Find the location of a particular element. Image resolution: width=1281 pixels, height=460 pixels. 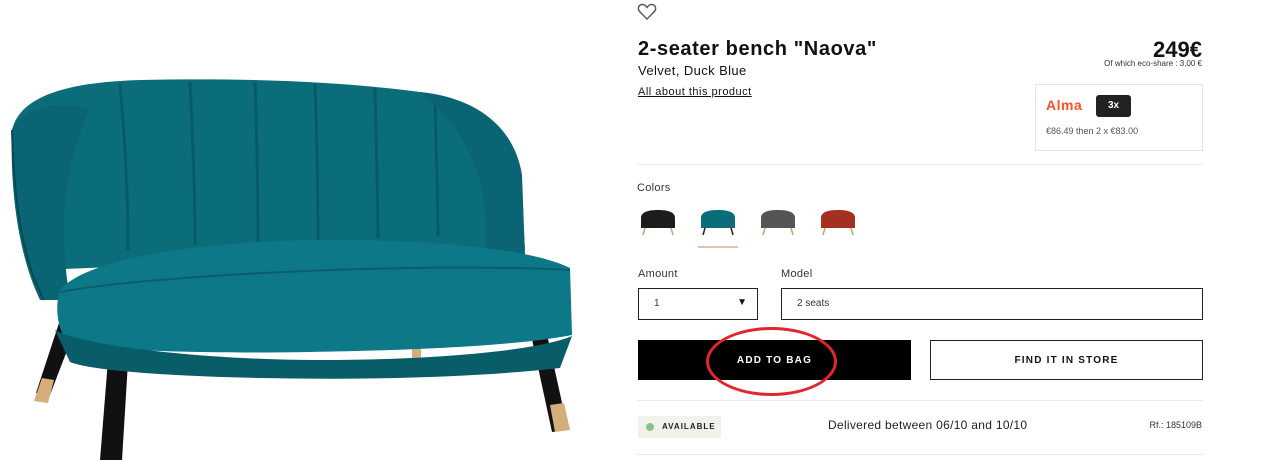

model-value: 2 seats is located at coordinates (813, 303).